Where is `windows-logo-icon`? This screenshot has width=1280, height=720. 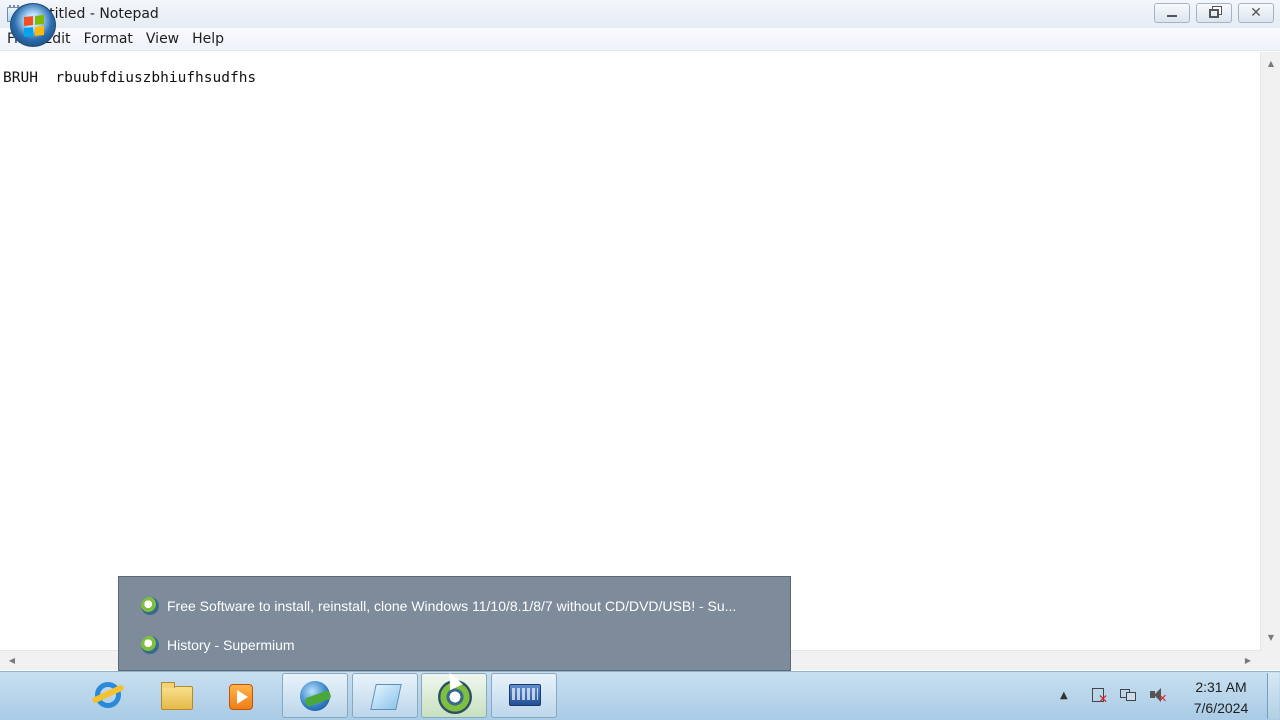 windows-logo-icon is located at coordinates (34, 26).